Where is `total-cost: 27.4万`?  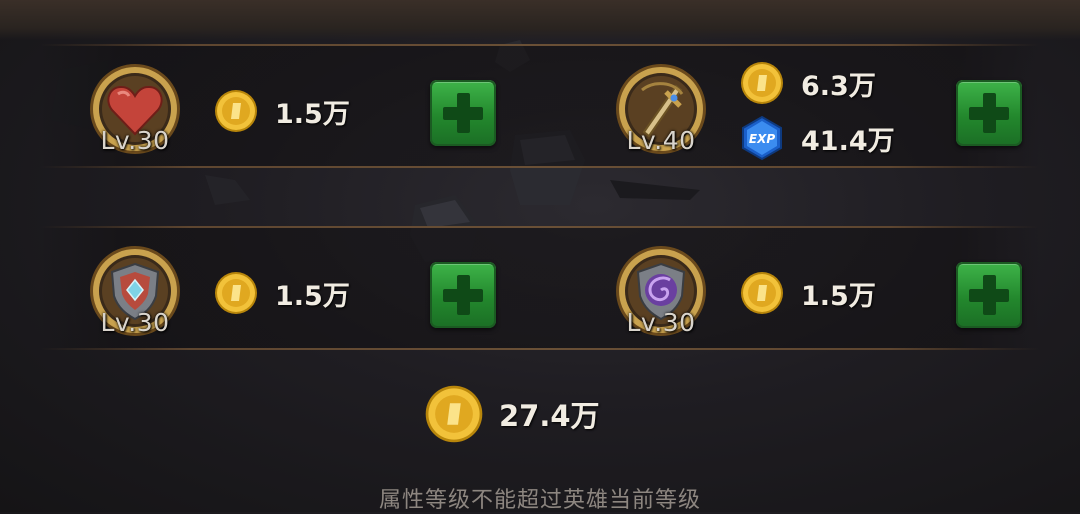 total-cost: 27.4万 is located at coordinates (511, 414).